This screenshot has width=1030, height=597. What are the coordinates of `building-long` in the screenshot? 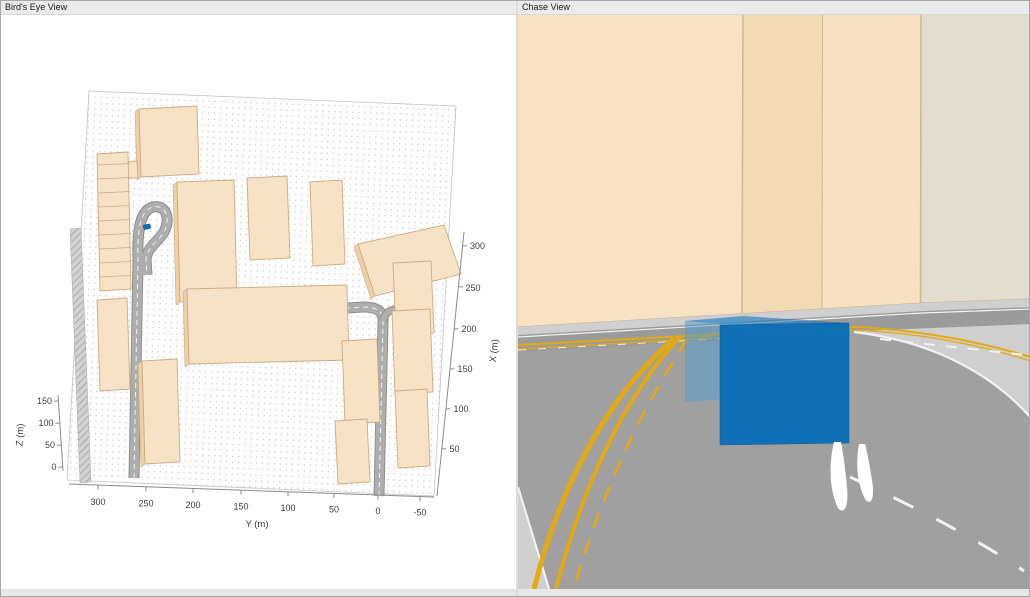 It's located at (268, 324).